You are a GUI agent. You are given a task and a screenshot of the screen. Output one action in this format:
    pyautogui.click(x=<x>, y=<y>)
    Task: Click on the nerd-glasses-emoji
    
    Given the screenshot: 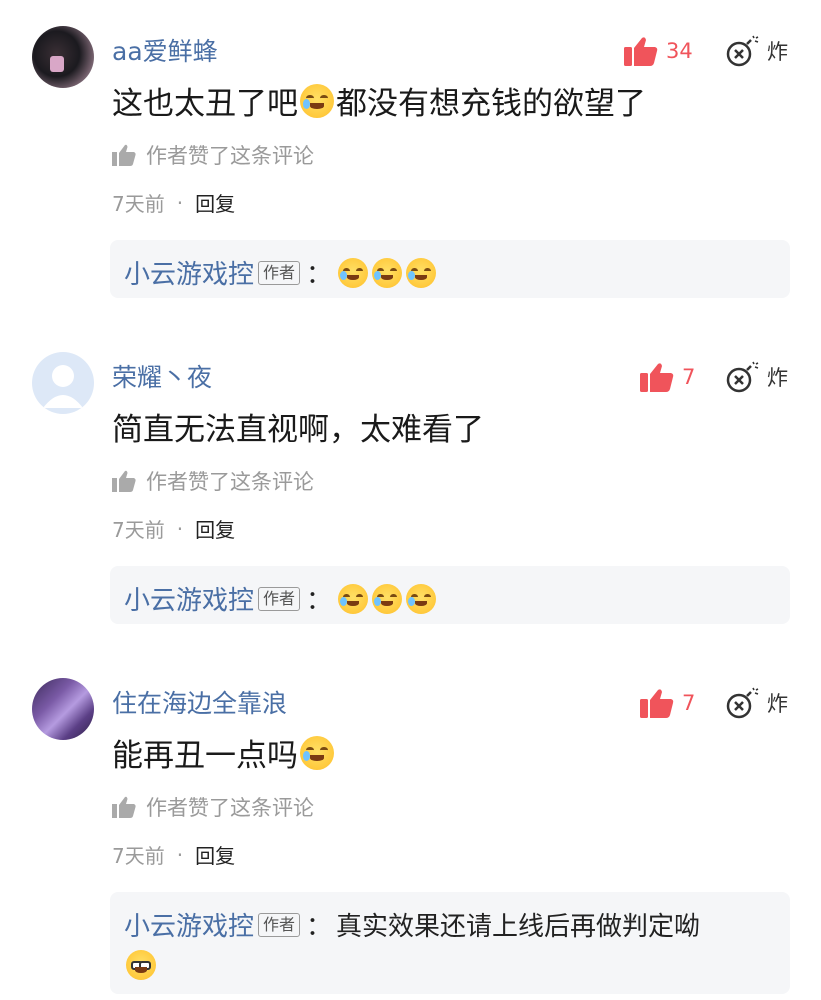 What is the action you would take?
    pyautogui.click(x=141, y=965)
    